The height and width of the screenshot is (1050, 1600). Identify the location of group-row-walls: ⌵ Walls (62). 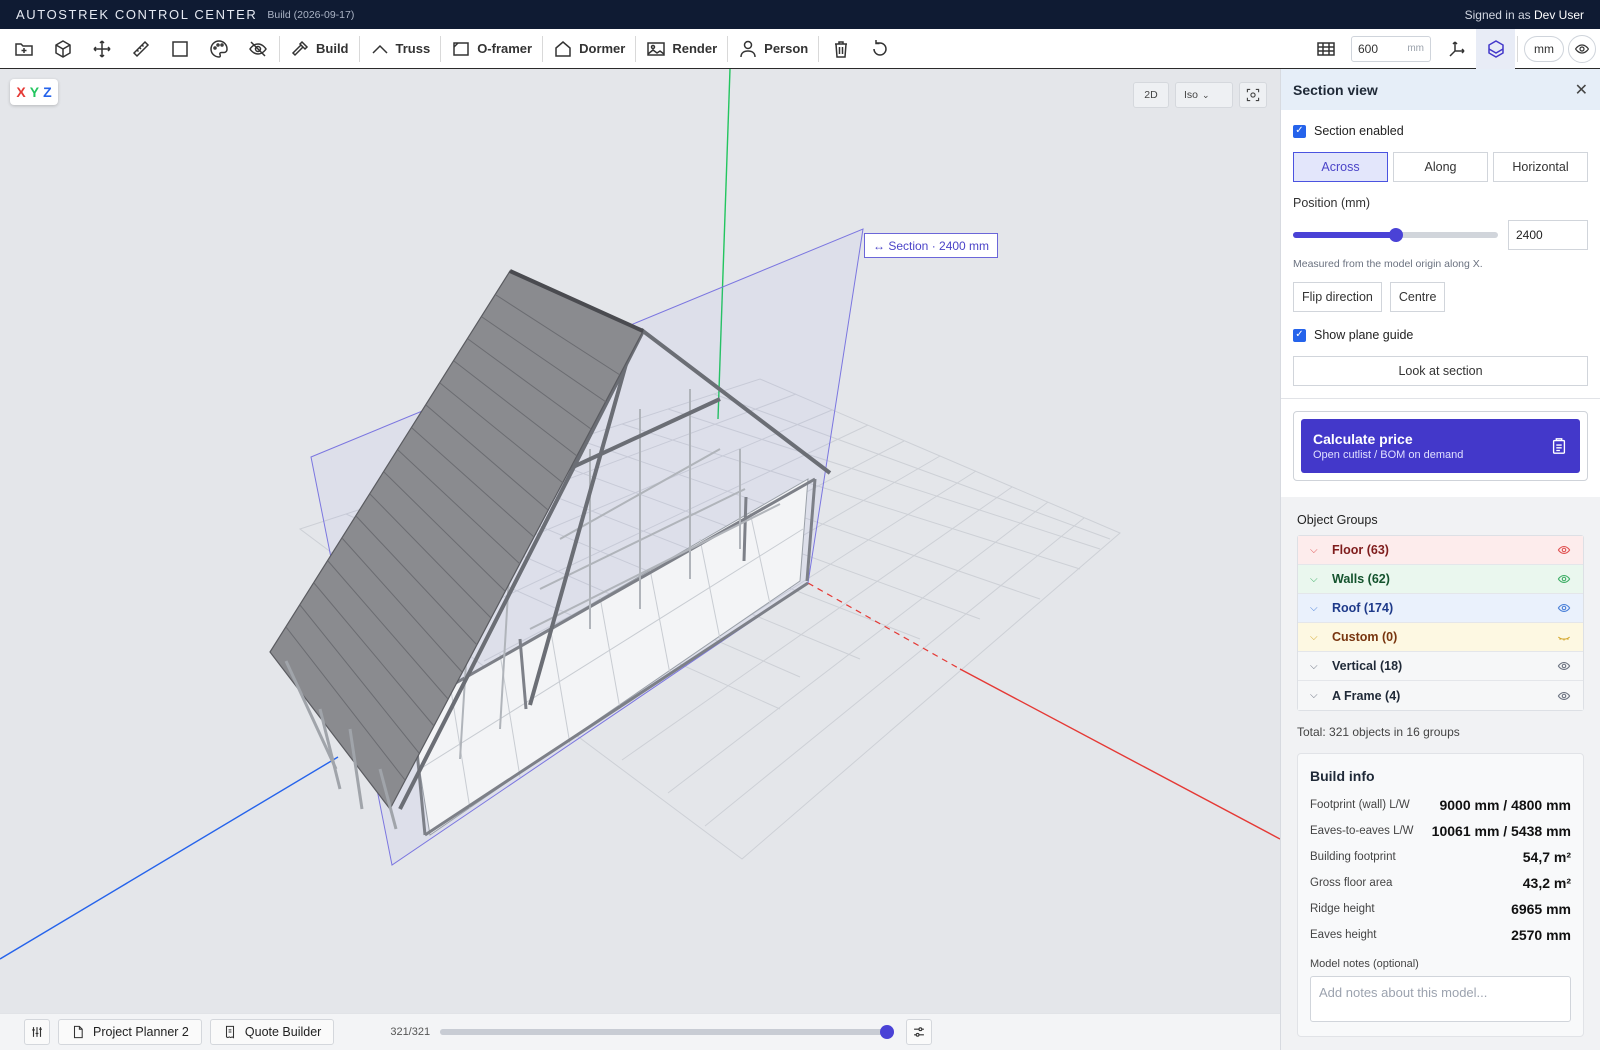
(1440, 579).